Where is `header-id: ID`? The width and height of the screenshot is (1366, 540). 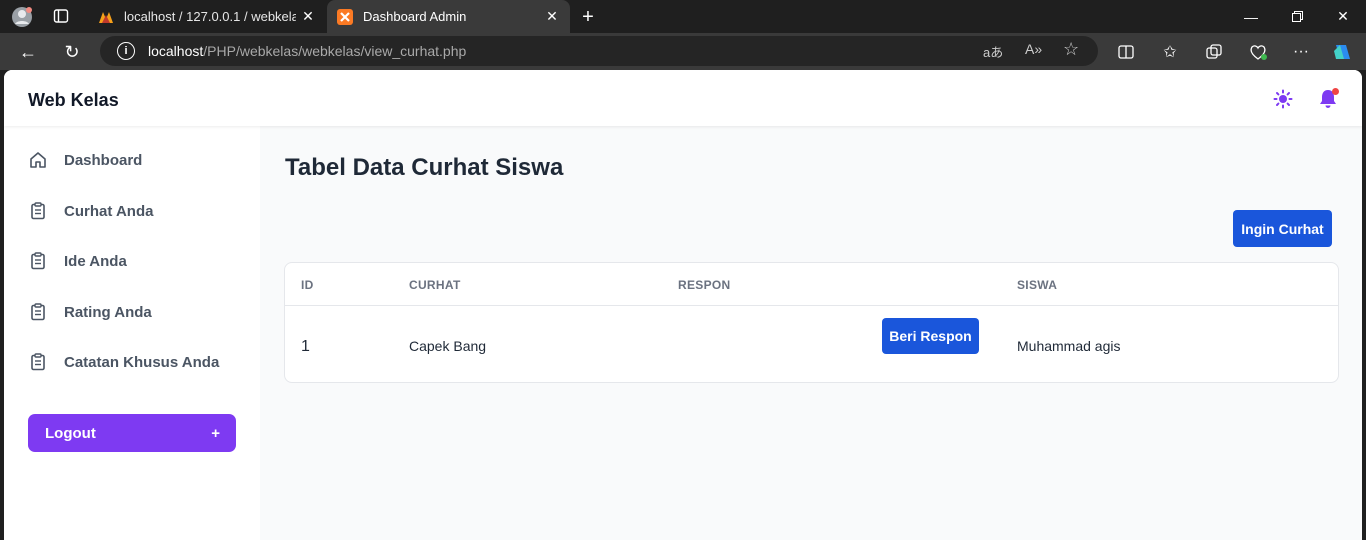
header-id: ID is located at coordinates (307, 285).